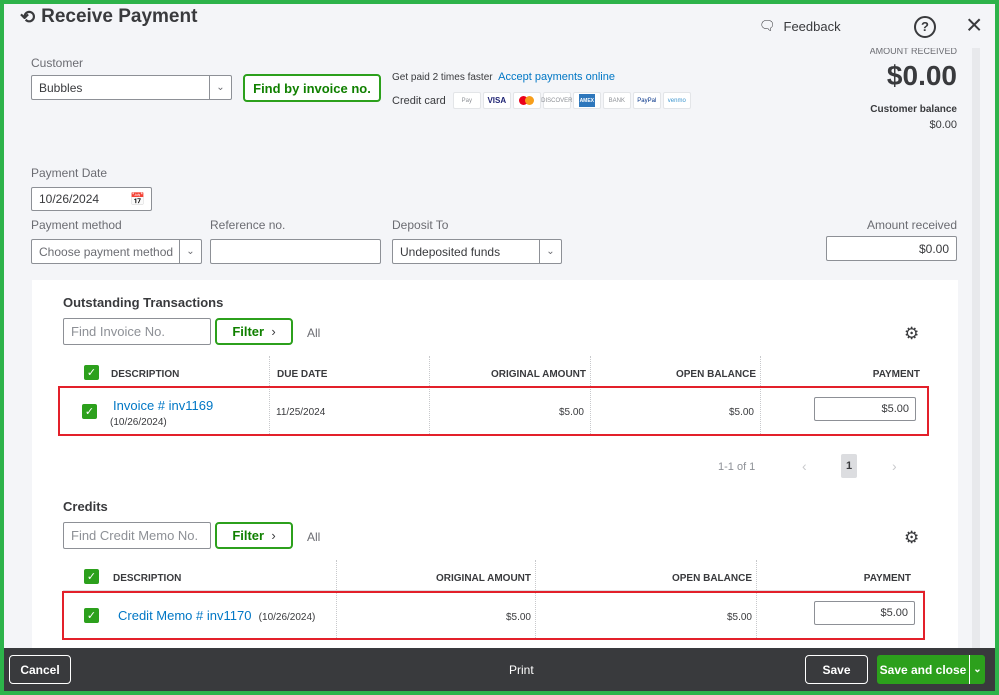 This screenshot has width=999, height=695. Describe the element at coordinates (556, 100) in the screenshot. I see `discover-icon: DISCOVER` at that location.